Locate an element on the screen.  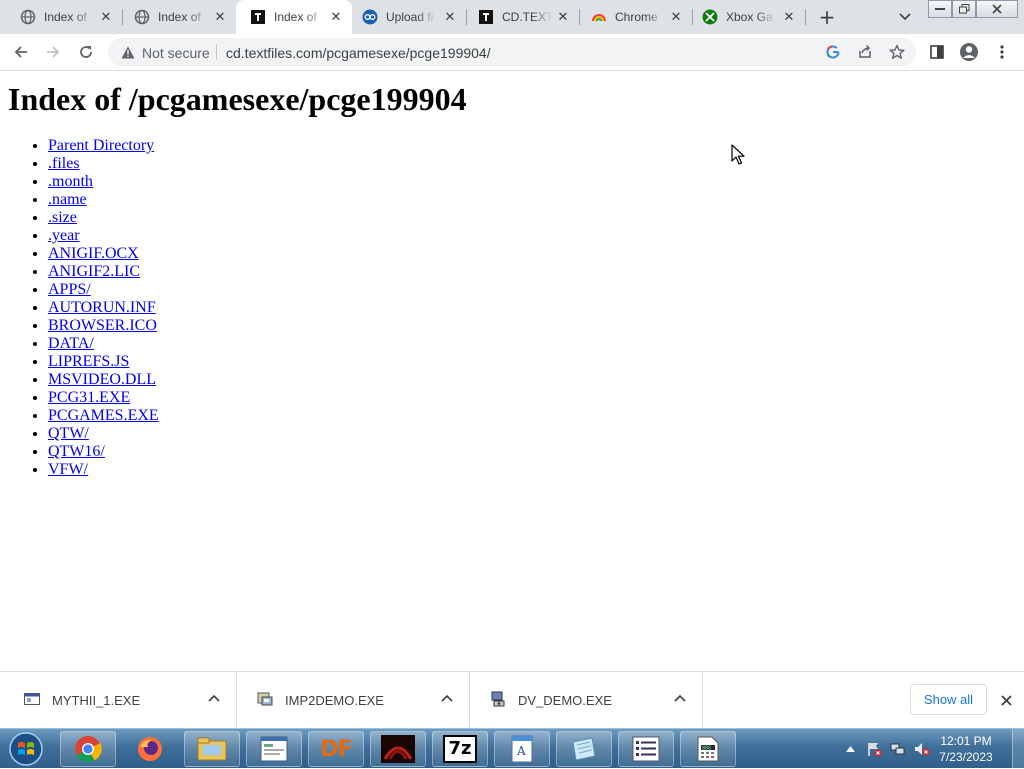
list-item: Parent Directory is located at coordinates (103, 146).